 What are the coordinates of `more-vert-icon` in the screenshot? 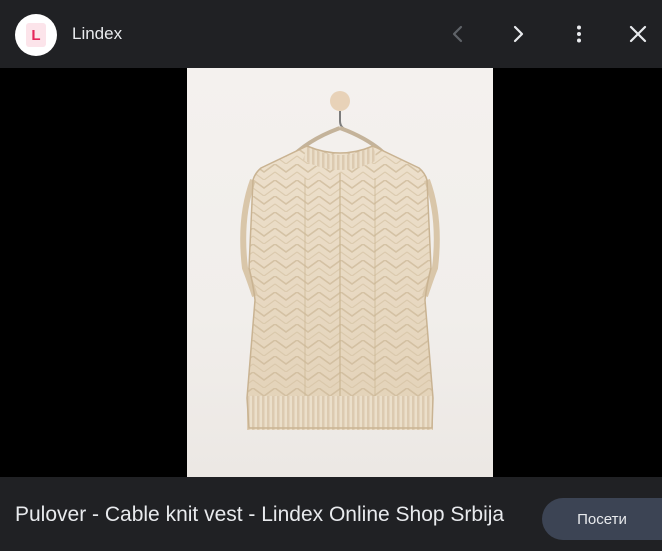 It's located at (579, 34).